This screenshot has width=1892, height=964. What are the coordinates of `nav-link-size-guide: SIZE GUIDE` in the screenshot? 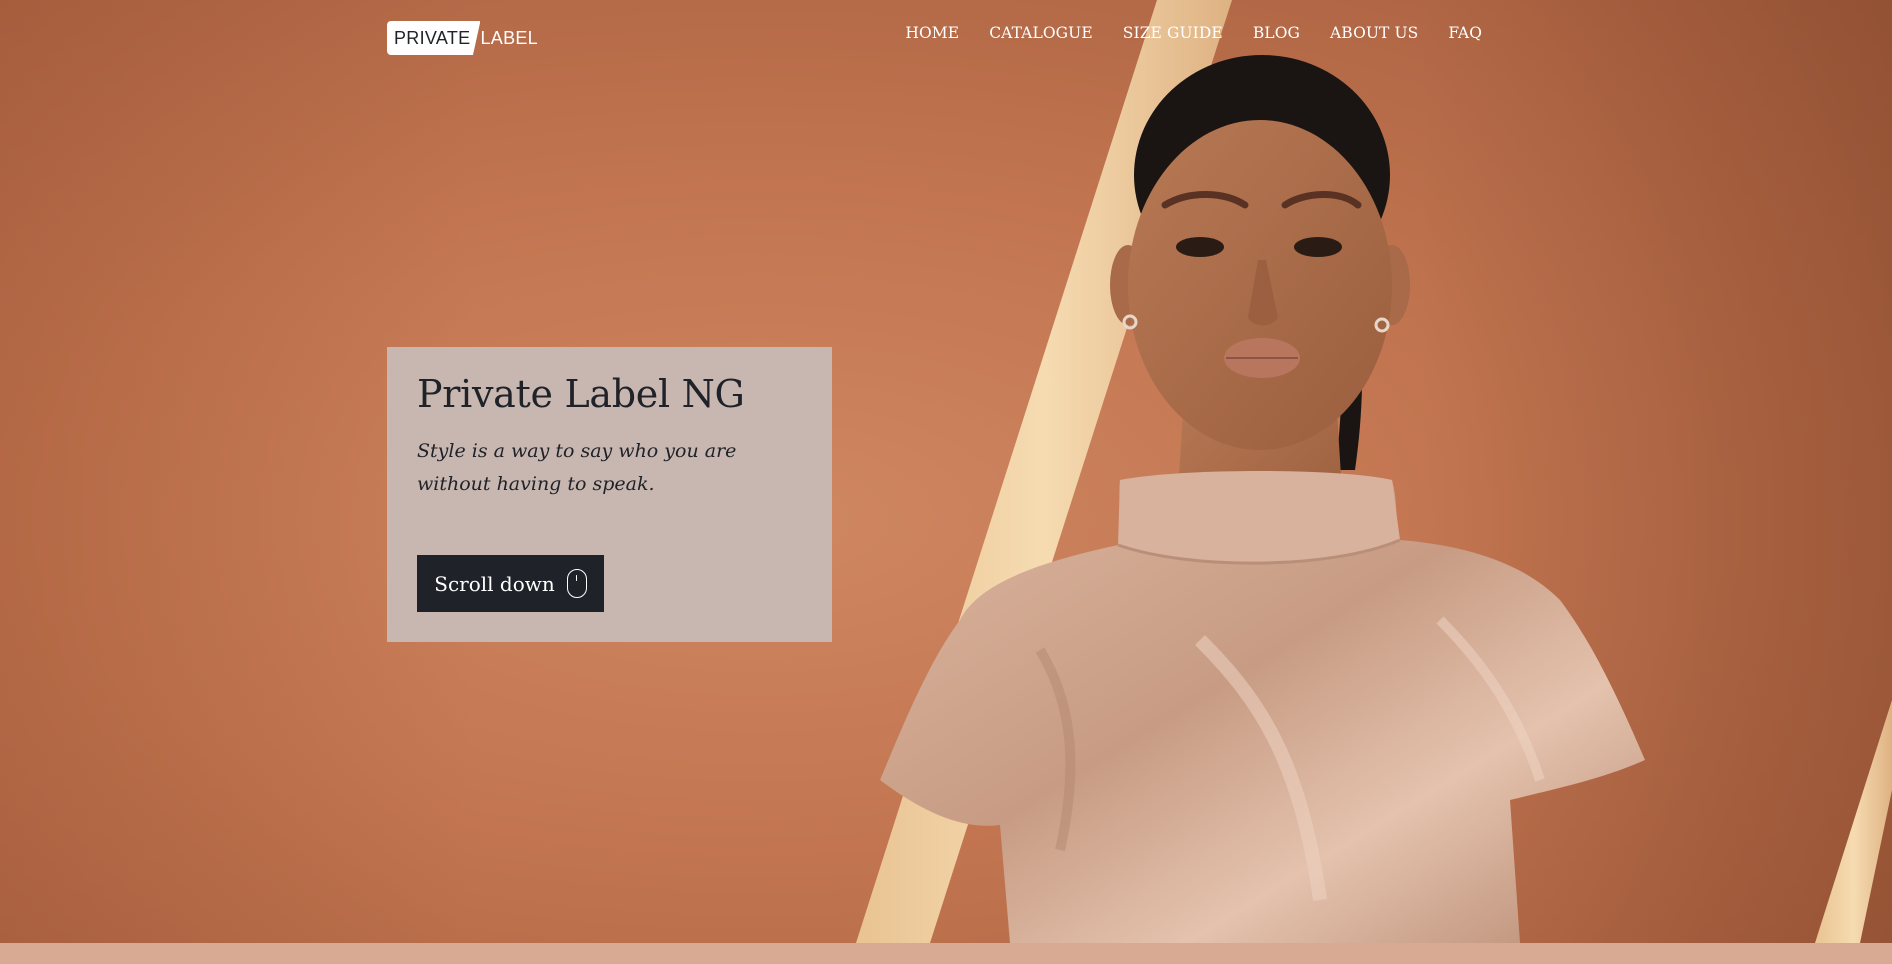 It's located at (1173, 33).